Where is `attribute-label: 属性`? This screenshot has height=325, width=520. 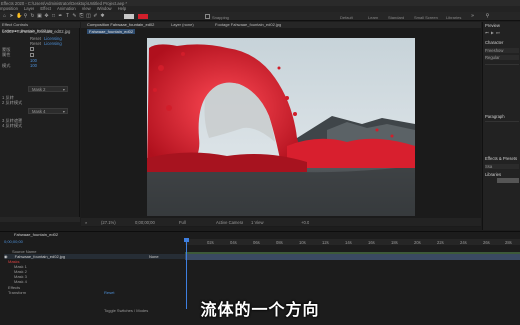
attribute-label: 属性 is located at coordinates (6, 54).